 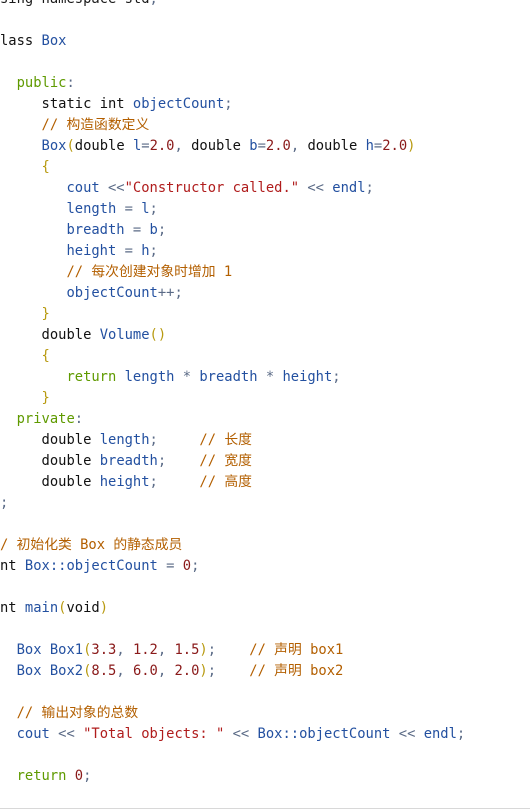 What do you see at coordinates (178, 104) in the screenshot?
I see `code-token: objectCount` at bounding box center [178, 104].